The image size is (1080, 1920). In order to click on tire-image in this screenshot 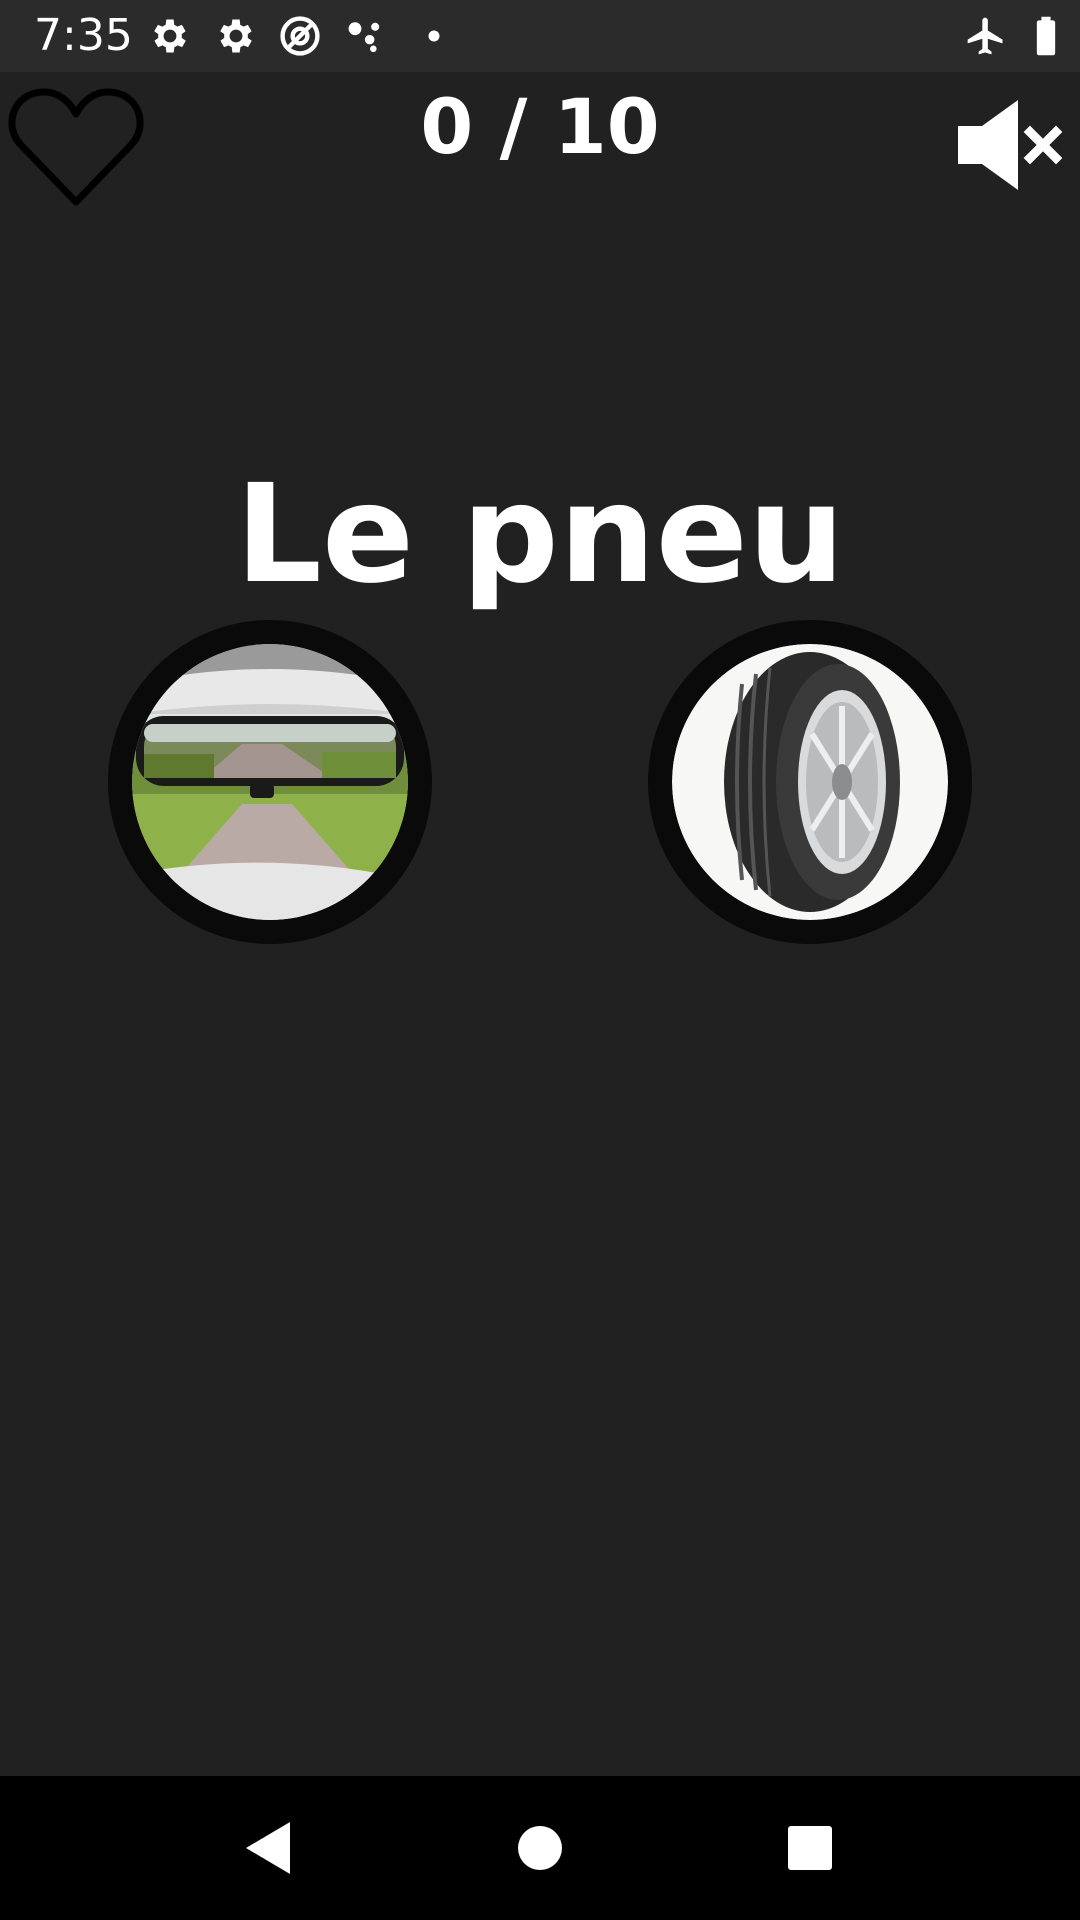, I will do `click(810, 782)`.